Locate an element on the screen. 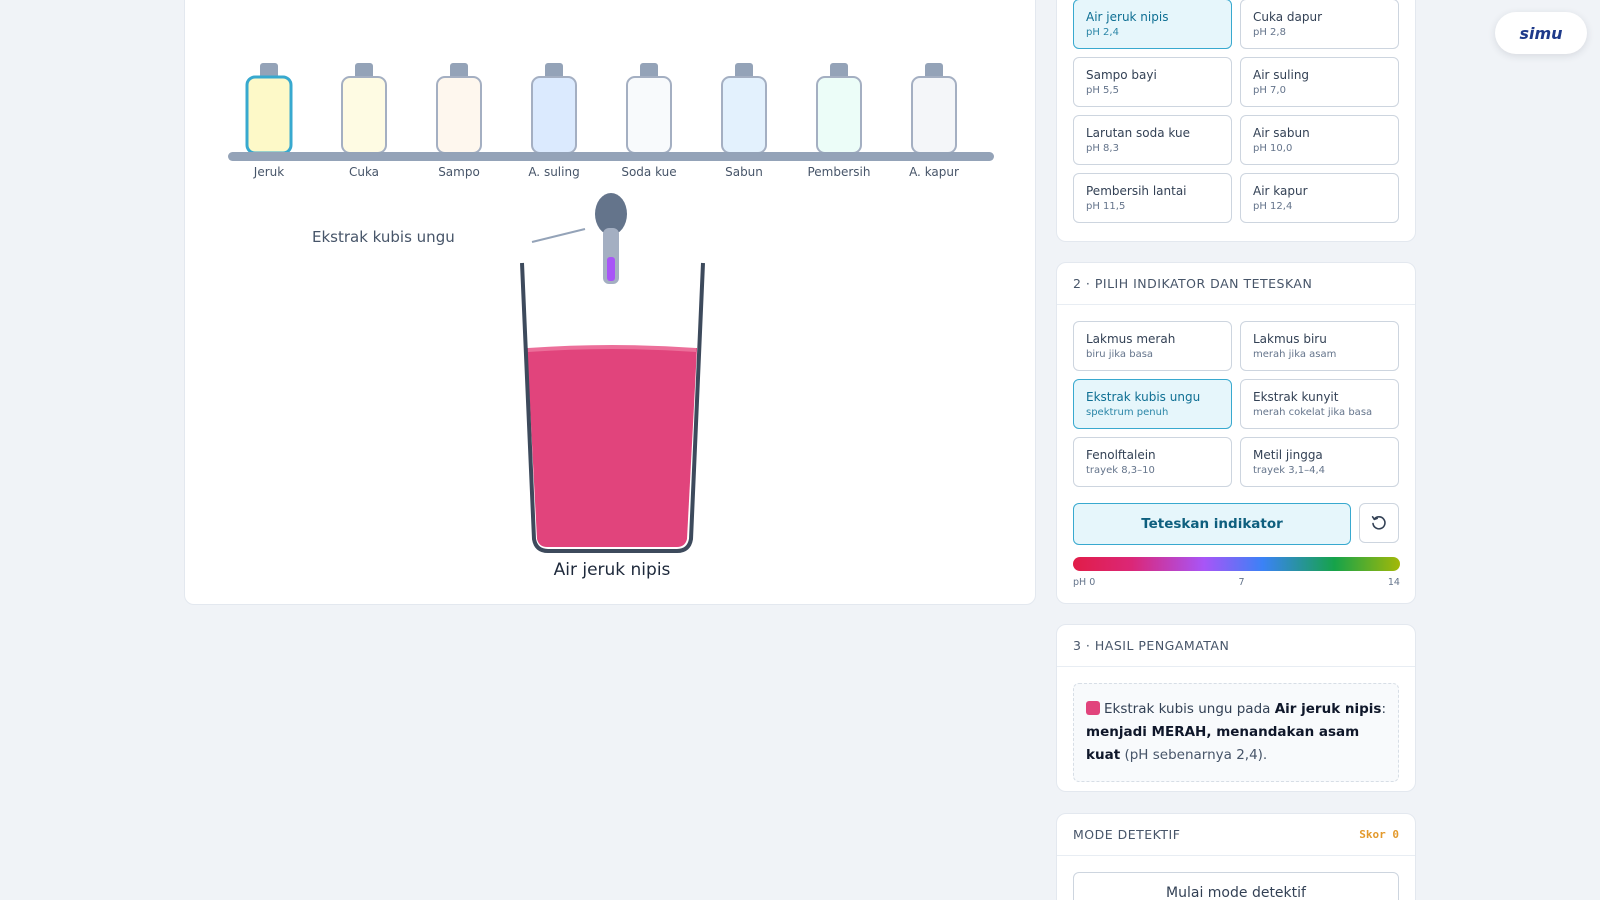 This screenshot has width=1600, height=900. bottle-label: Pembersih is located at coordinates (838, 172).